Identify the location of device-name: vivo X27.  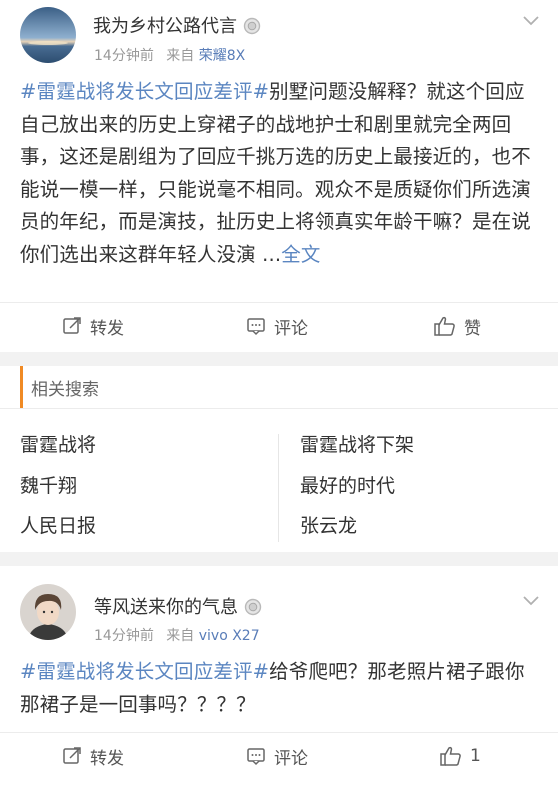
(229, 636).